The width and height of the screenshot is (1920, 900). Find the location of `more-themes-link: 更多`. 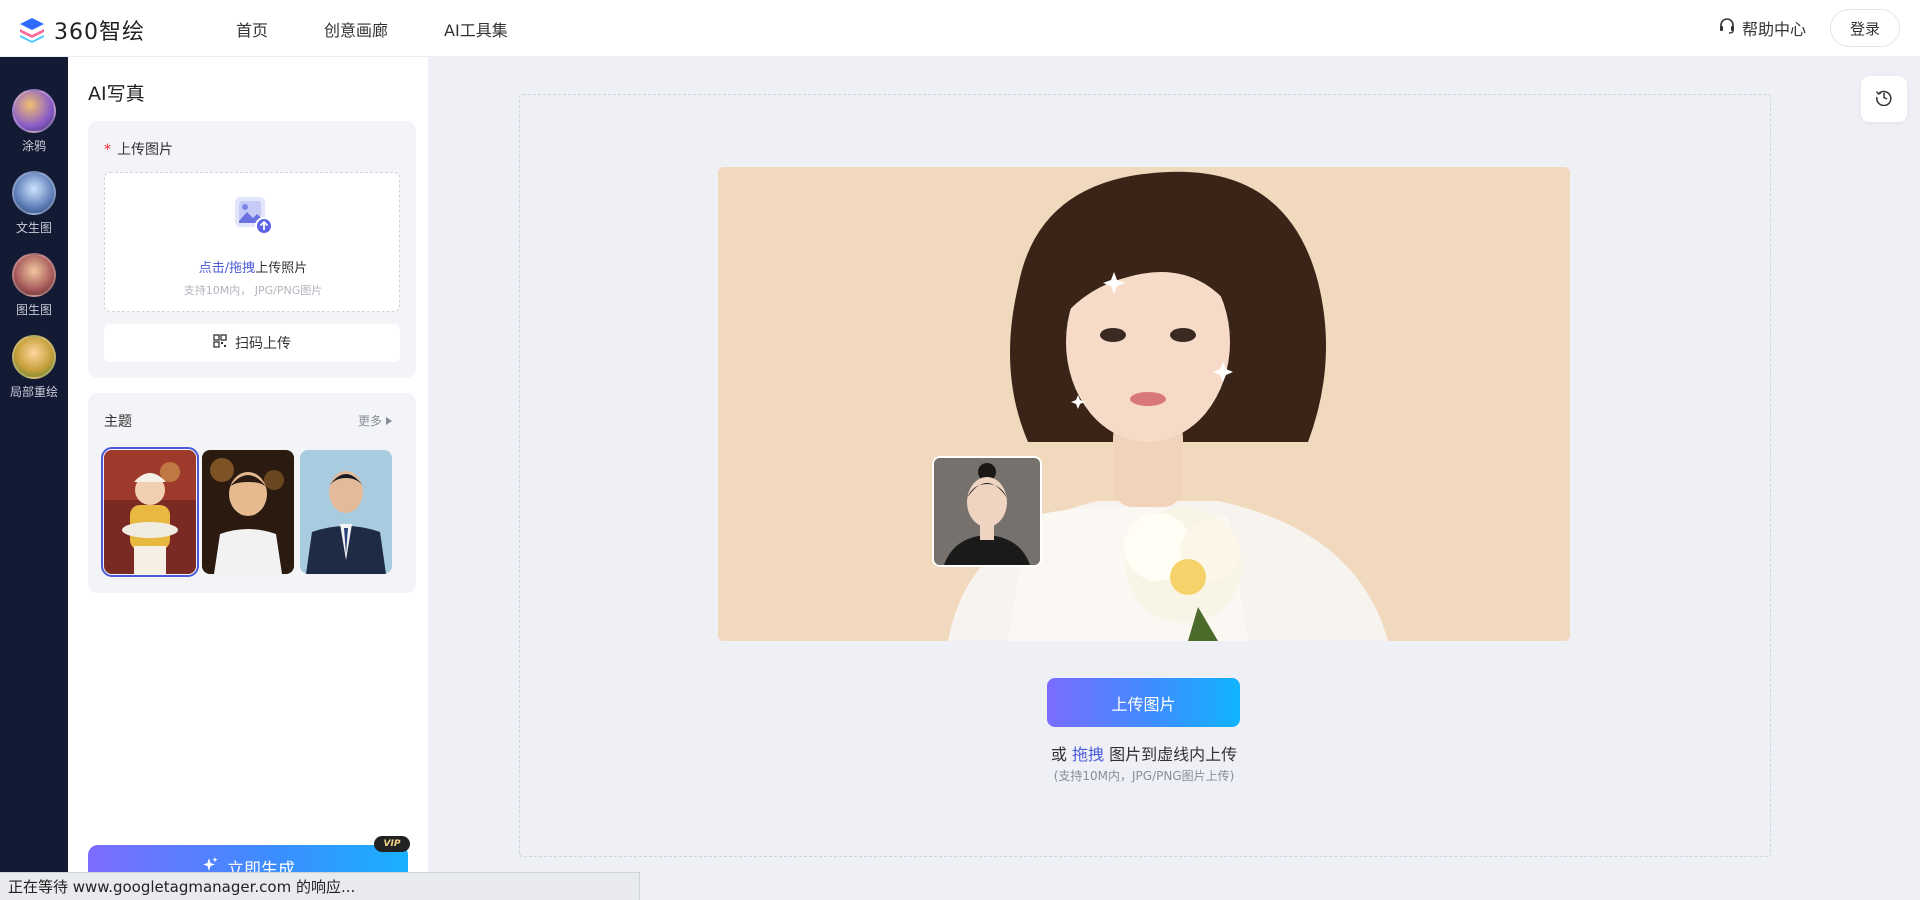

more-themes-link: 更多 is located at coordinates (375, 420).